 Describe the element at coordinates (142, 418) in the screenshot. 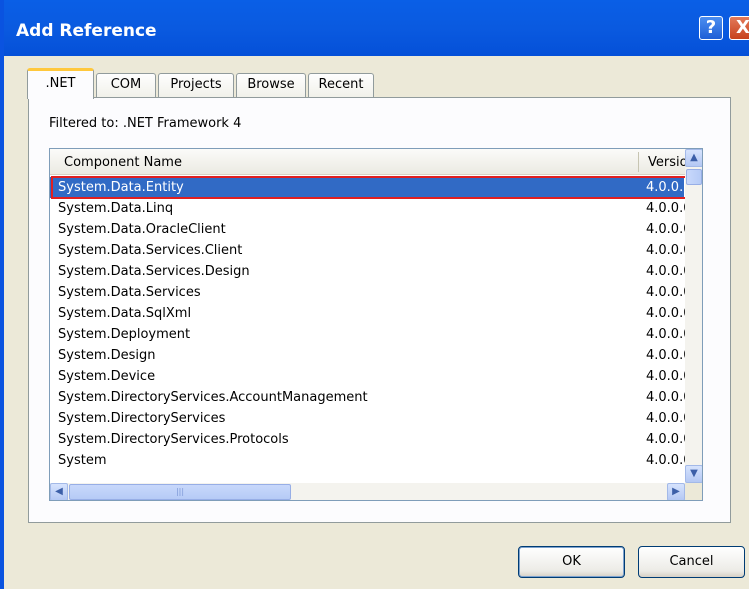

I see `component-name: System.DirectoryServices` at that location.